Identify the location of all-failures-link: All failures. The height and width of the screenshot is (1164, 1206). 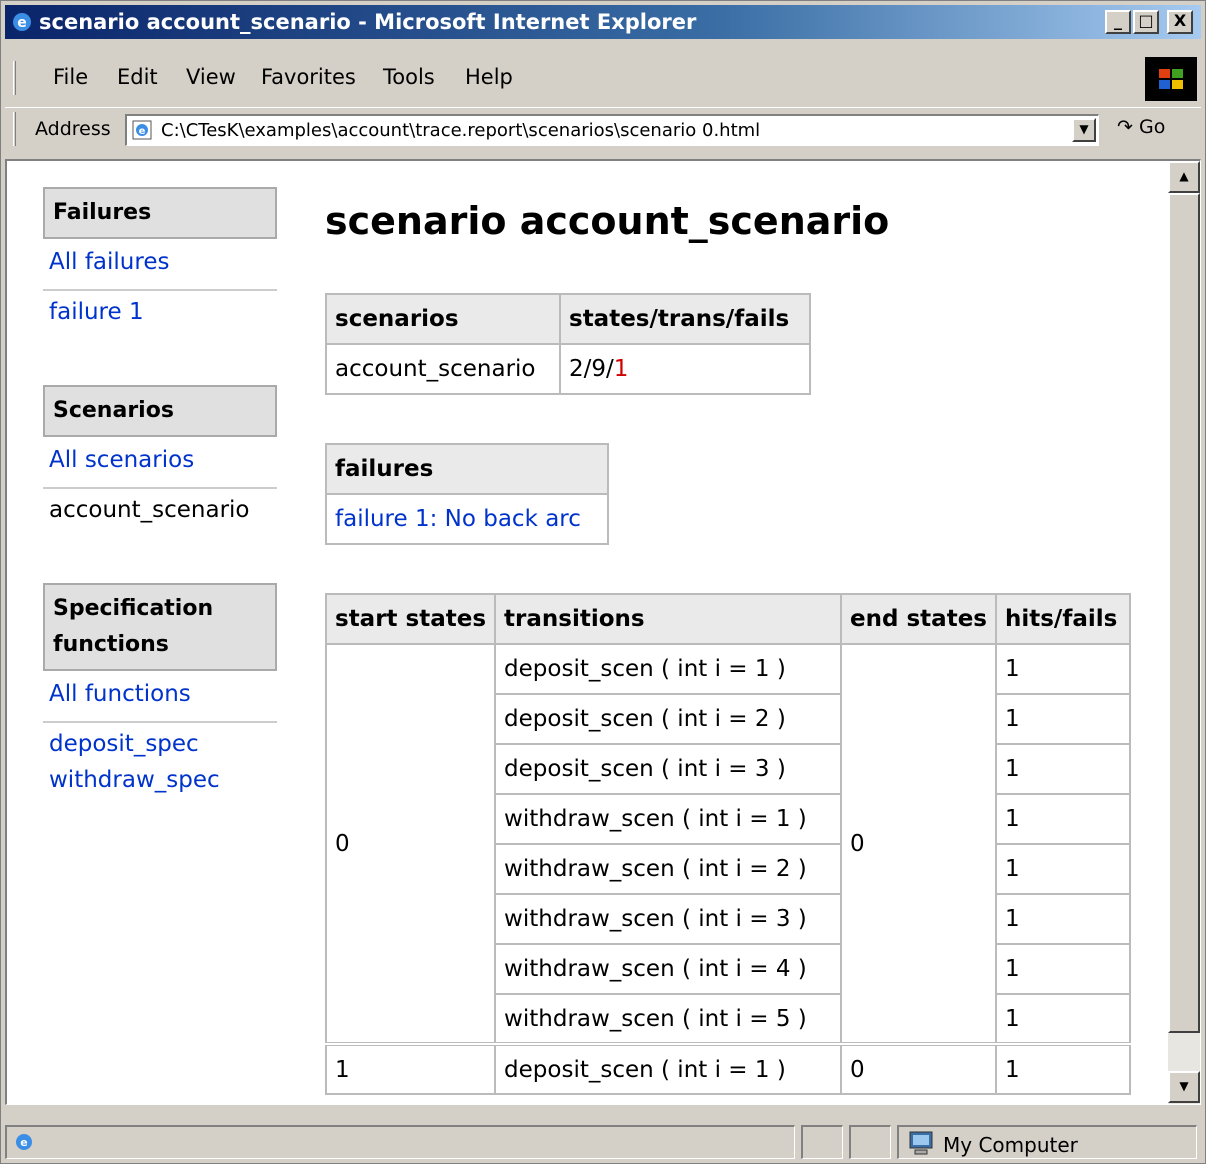
(109, 262).